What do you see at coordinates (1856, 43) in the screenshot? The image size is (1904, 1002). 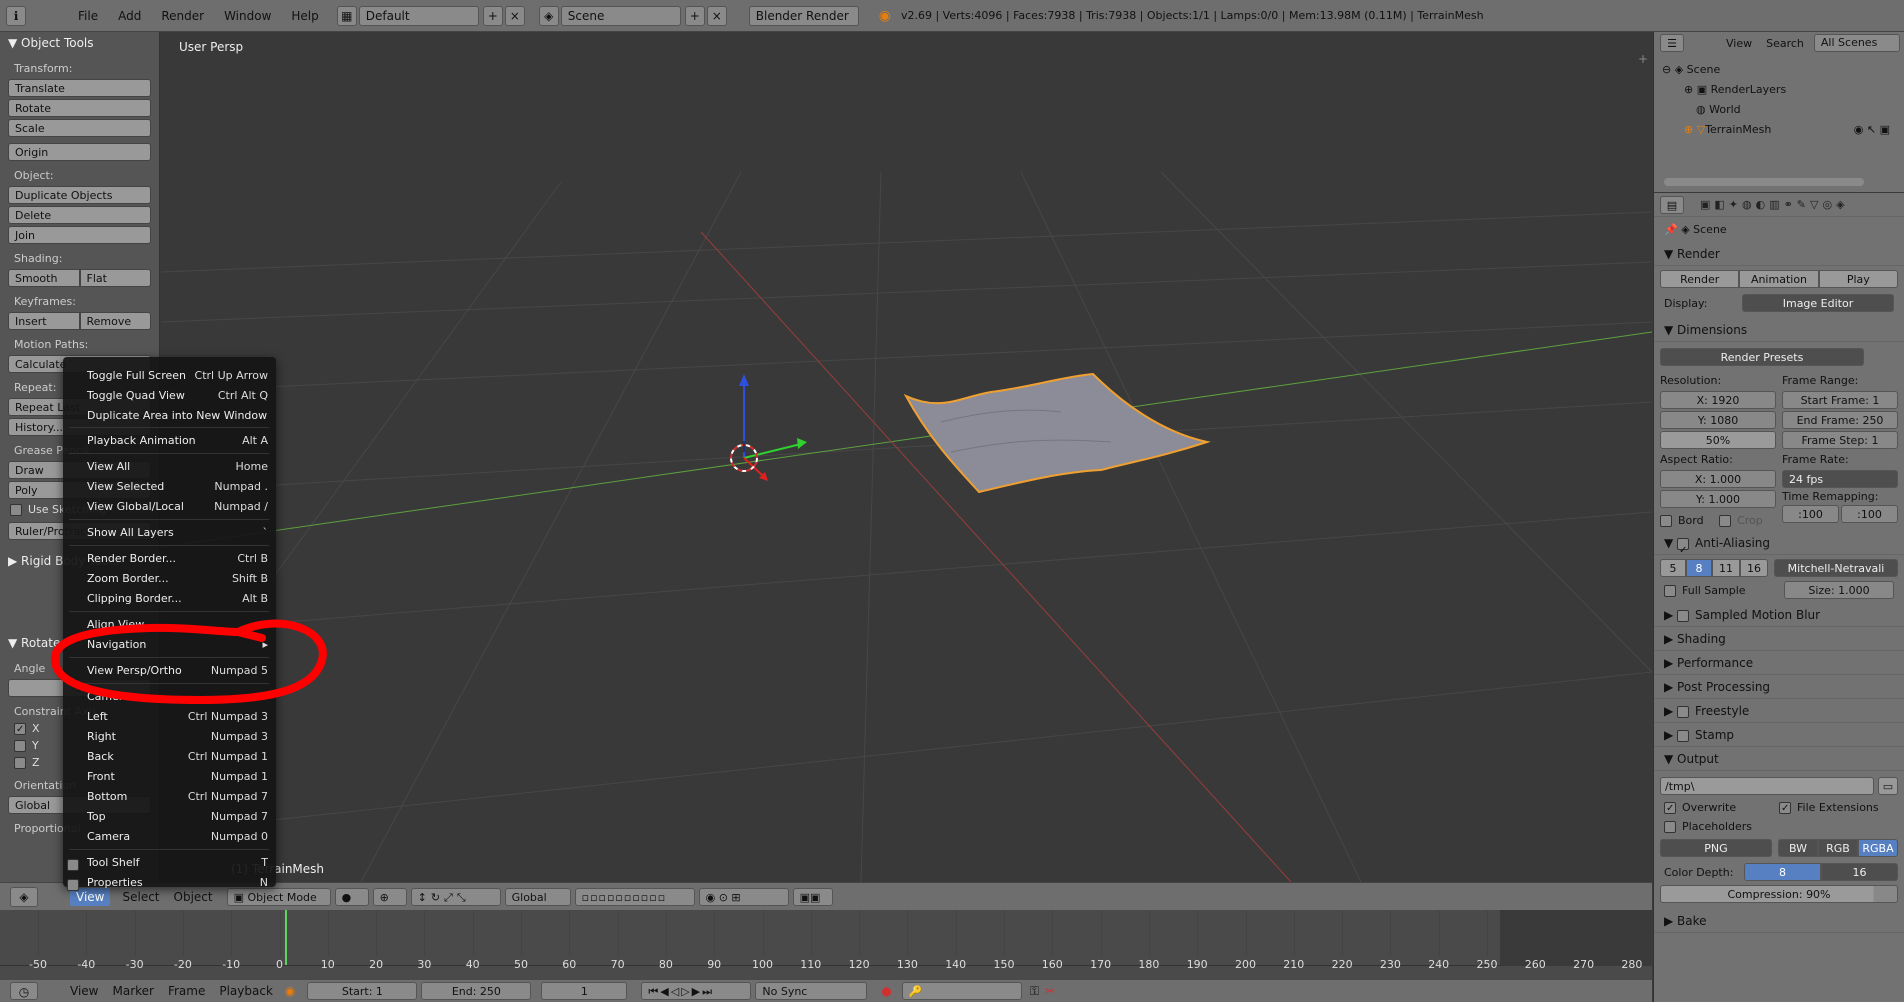 I see `outliner-filter-select: All Scenes` at bounding box center [1856, 43].